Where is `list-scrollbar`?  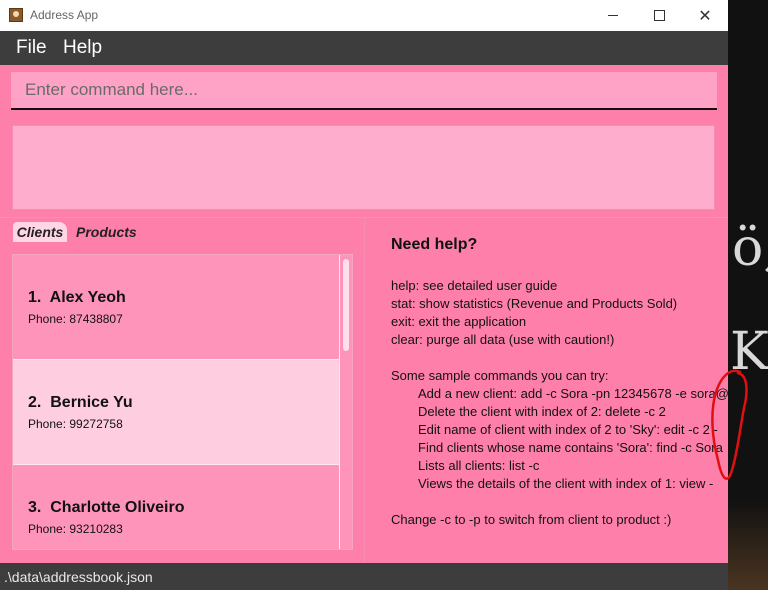 list-scrollbar is located at coordinates (346, 402).